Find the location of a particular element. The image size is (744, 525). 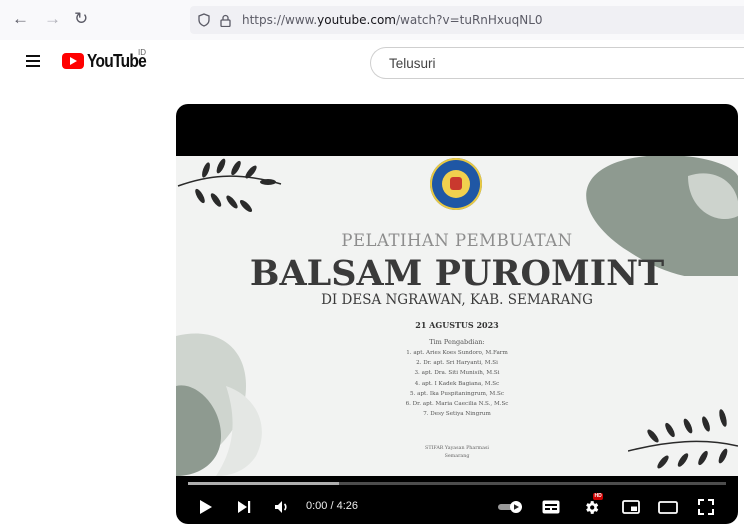

theater-mode-button is located at coordinates (668, 507).